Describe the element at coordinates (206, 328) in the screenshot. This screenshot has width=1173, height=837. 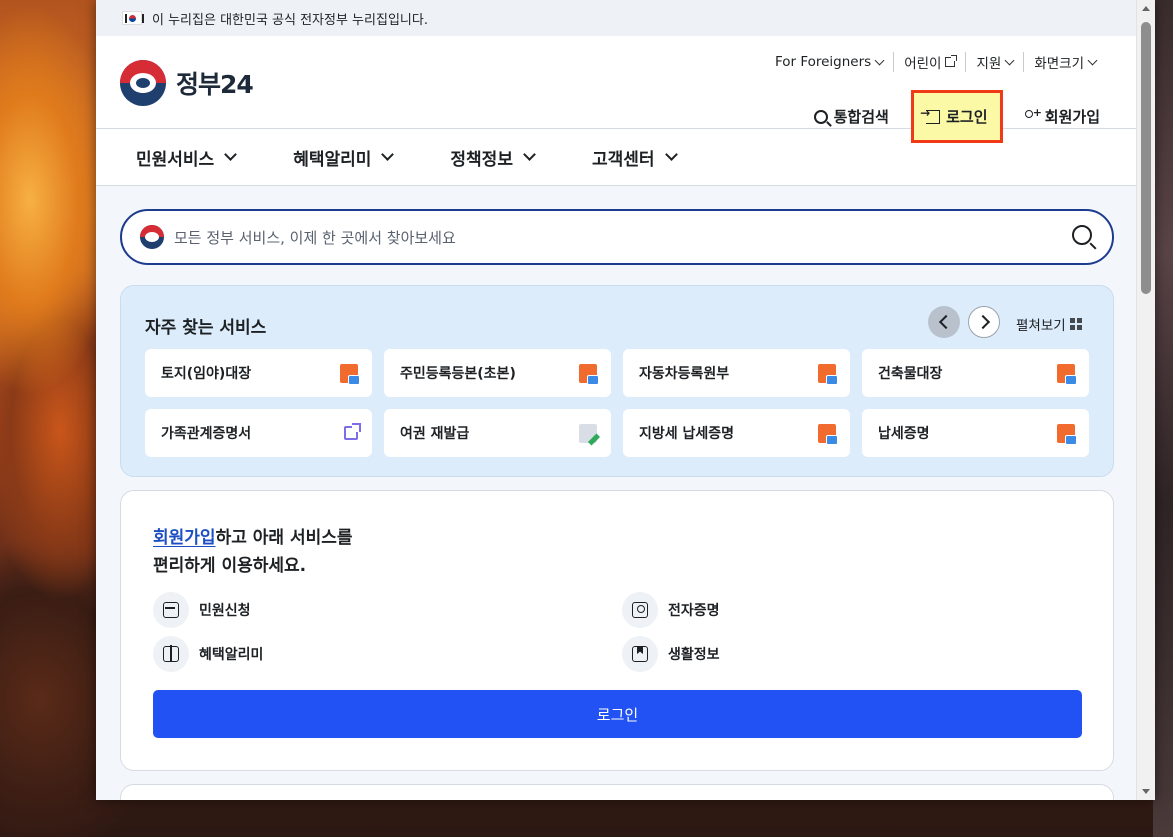
I see `frequent-services-title: 자주 찾는 서비스` at that location.